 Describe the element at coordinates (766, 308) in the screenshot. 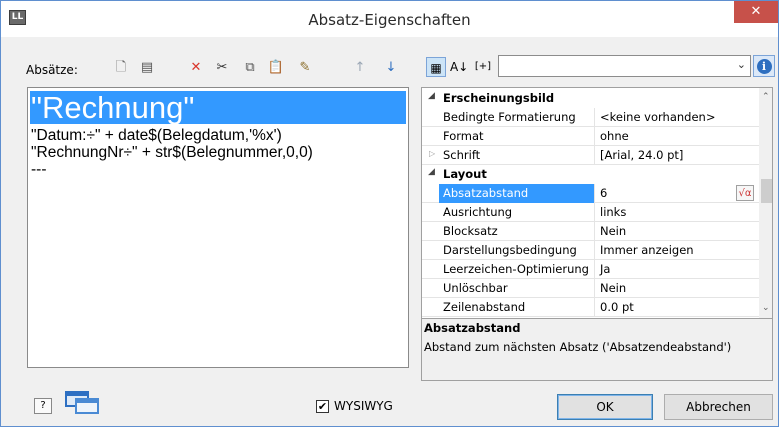

I see `scroll-down-icon: ⌄` at that location.